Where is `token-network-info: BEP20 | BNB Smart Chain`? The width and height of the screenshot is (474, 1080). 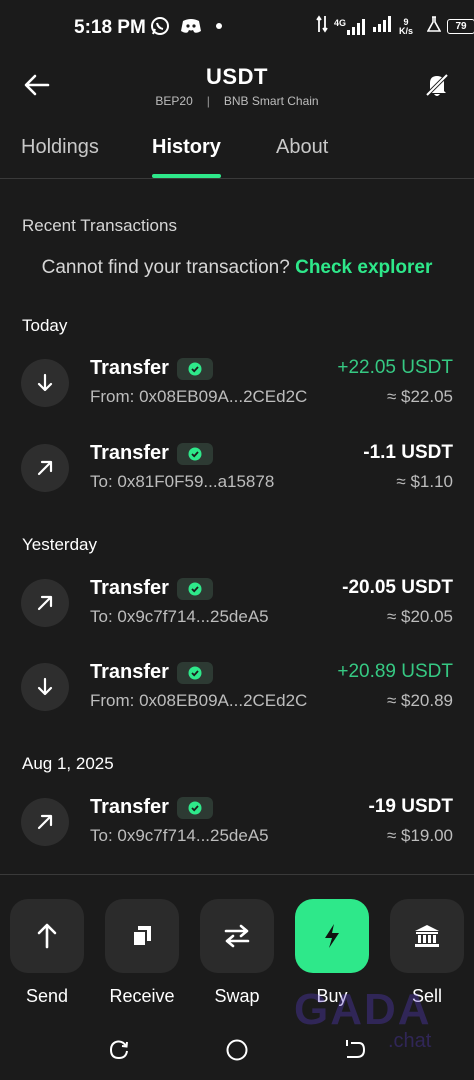
token-network-info: BEP20 | BNB Smart Chain is located at coordinates (237, 101).